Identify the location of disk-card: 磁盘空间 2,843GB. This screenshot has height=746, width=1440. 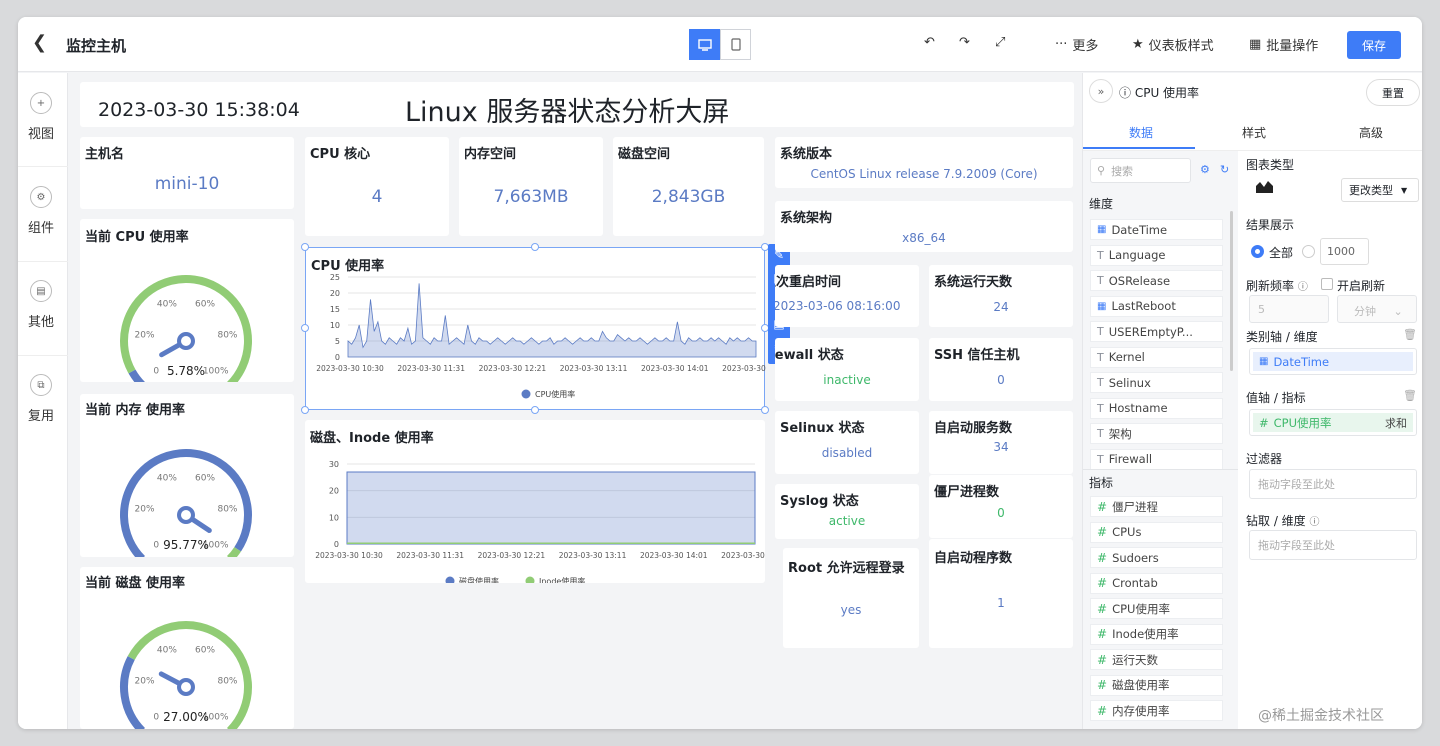
(688, 186).